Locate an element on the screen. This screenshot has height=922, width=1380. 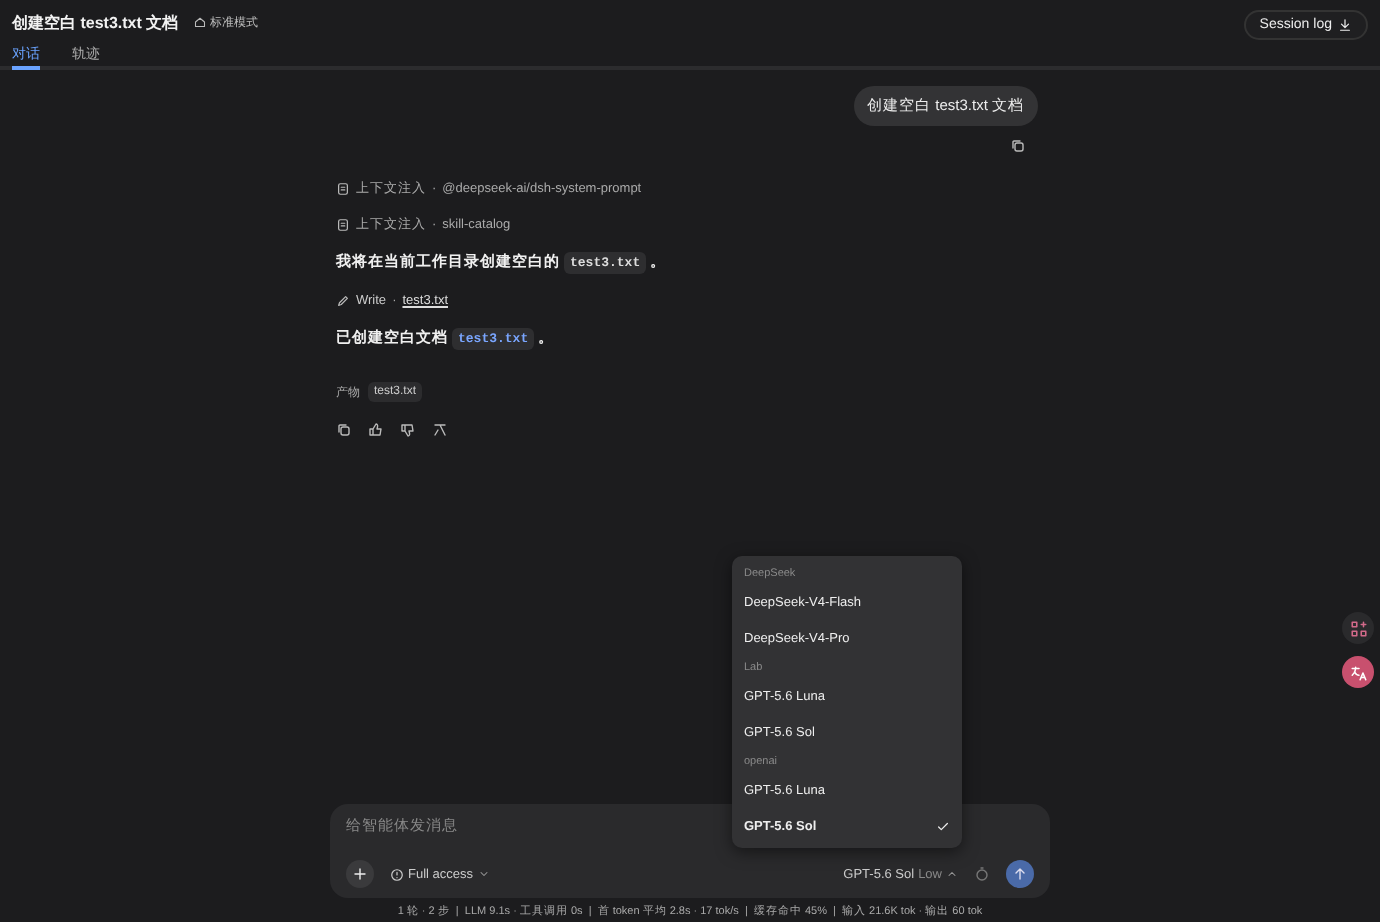
grid-plus-icon is located at coordinates (1358, 628).